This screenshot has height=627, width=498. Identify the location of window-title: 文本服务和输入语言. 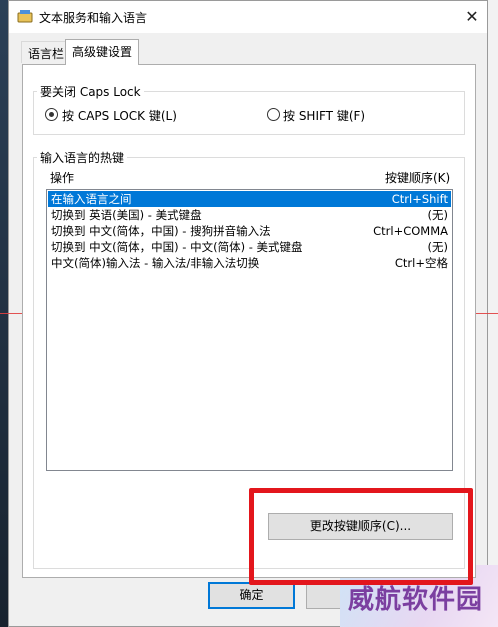
(93, 18).